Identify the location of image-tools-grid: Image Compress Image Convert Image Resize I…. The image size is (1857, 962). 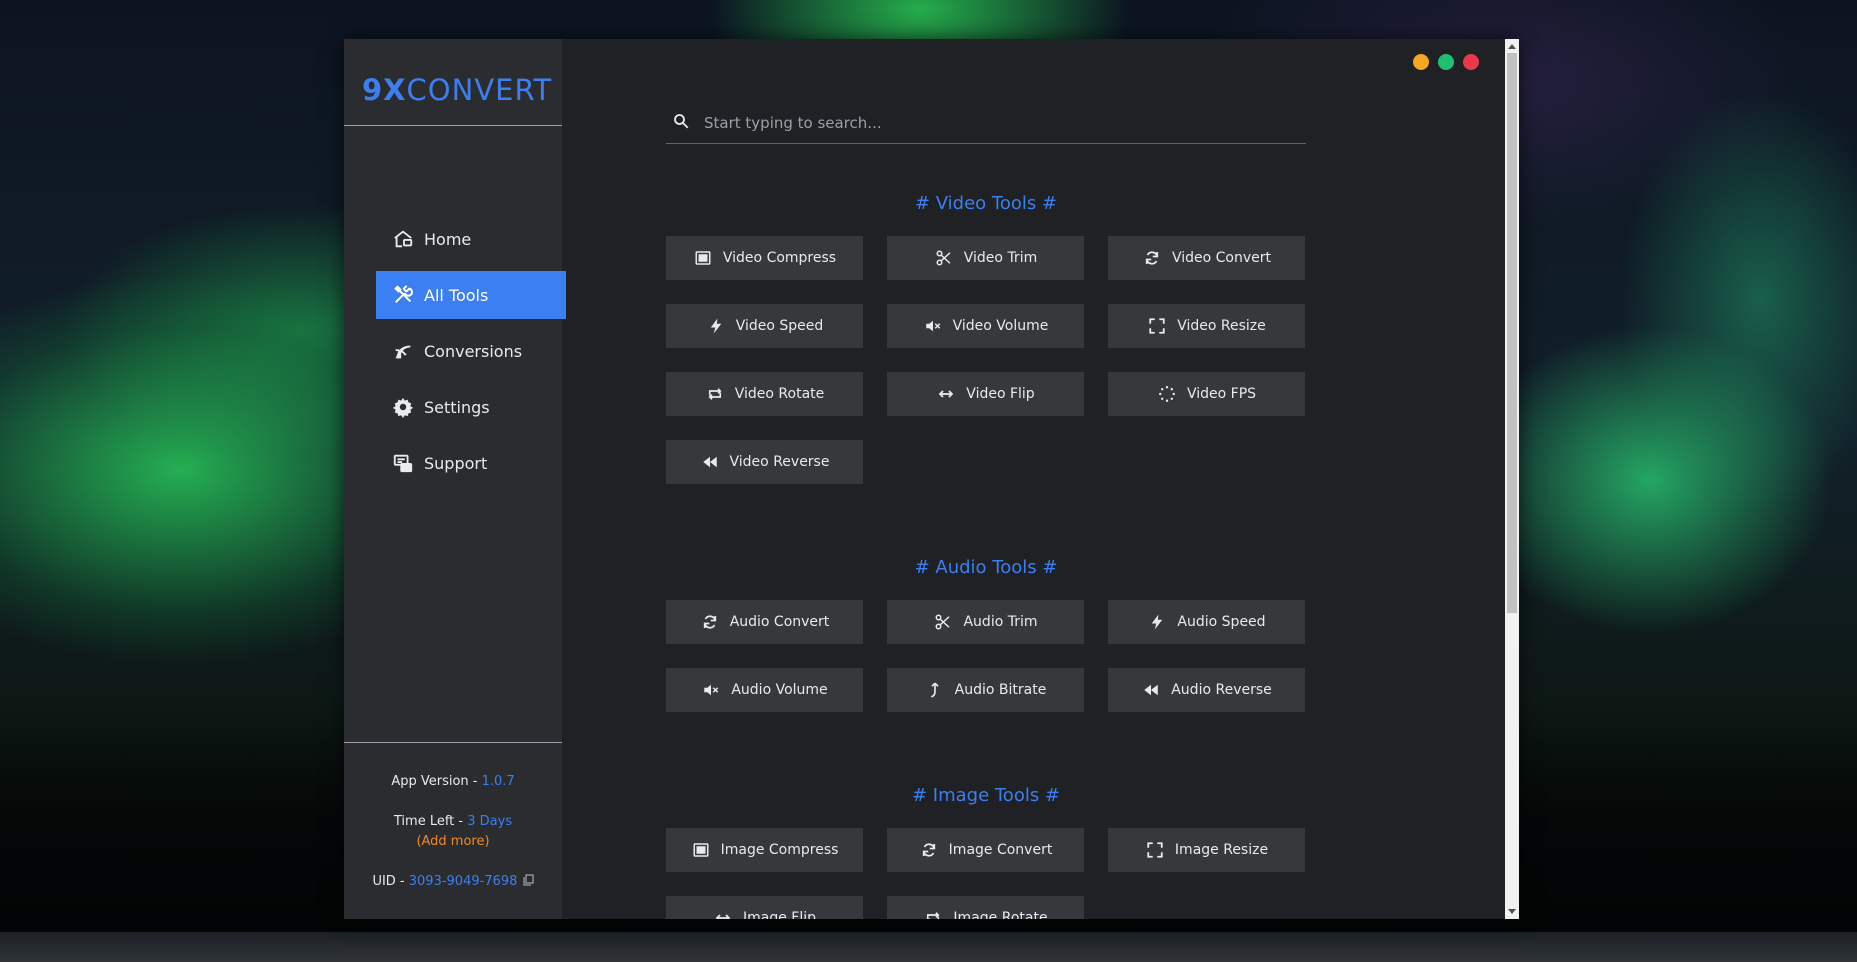
(986, 873).